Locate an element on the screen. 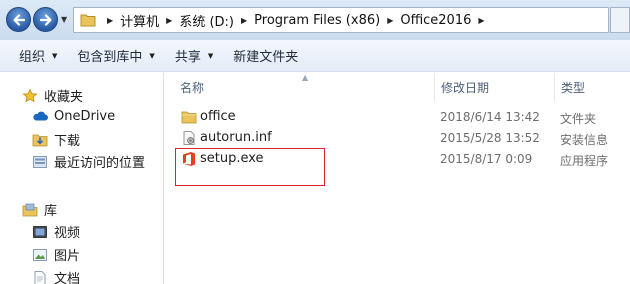 The width and height of the screenshot is (630, 284). new-folder-button: 新建文件夹 is located at coordinates (265, 56).